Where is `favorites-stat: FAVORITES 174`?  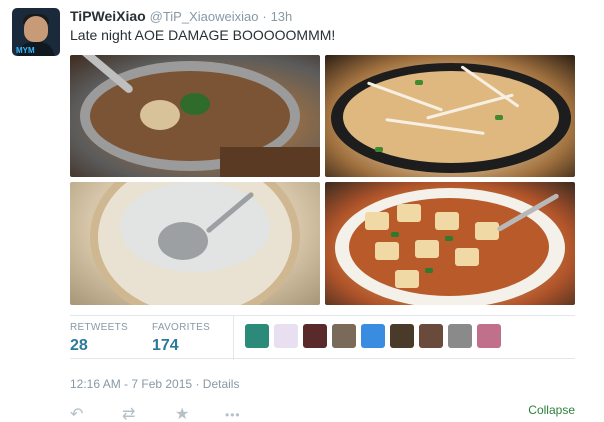 favorites-stat: FAVORITES 174 is located at coordinates (181, 338).